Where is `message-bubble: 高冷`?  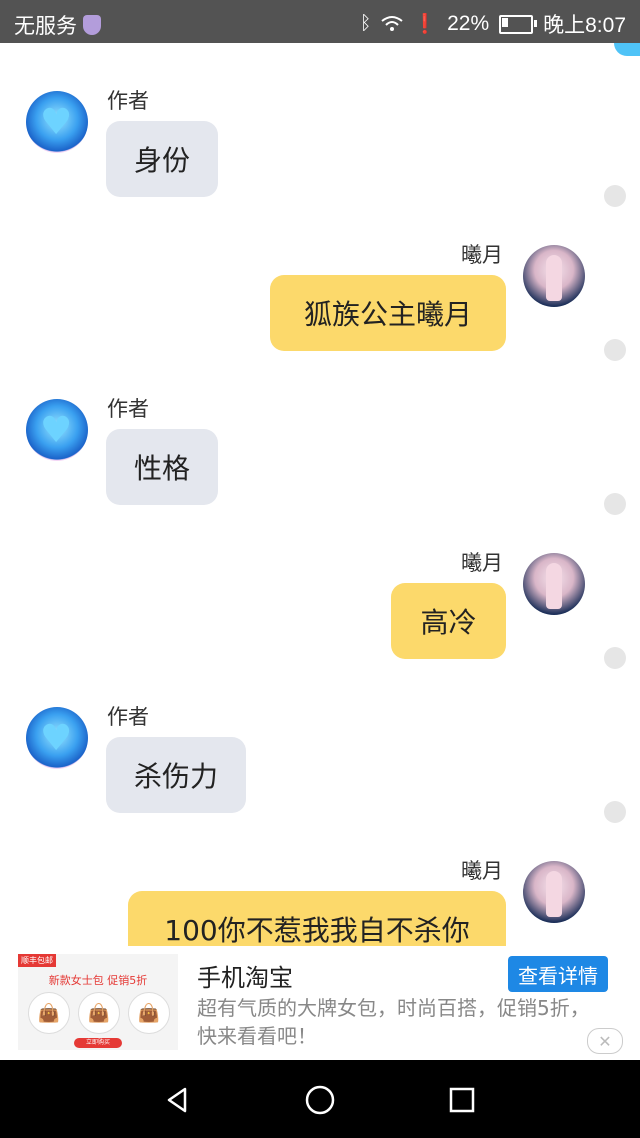 message-bubble: 高冷 is located at coordinates (448, 621).